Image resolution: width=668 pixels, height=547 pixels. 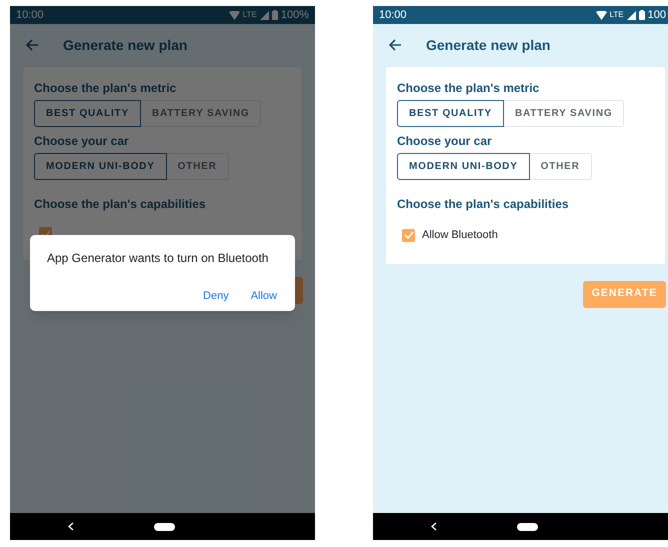 What do you see at coordinates (294, 15) in the screenshot?
I see `battery-level: 100%` at bounding box center [294, 15].